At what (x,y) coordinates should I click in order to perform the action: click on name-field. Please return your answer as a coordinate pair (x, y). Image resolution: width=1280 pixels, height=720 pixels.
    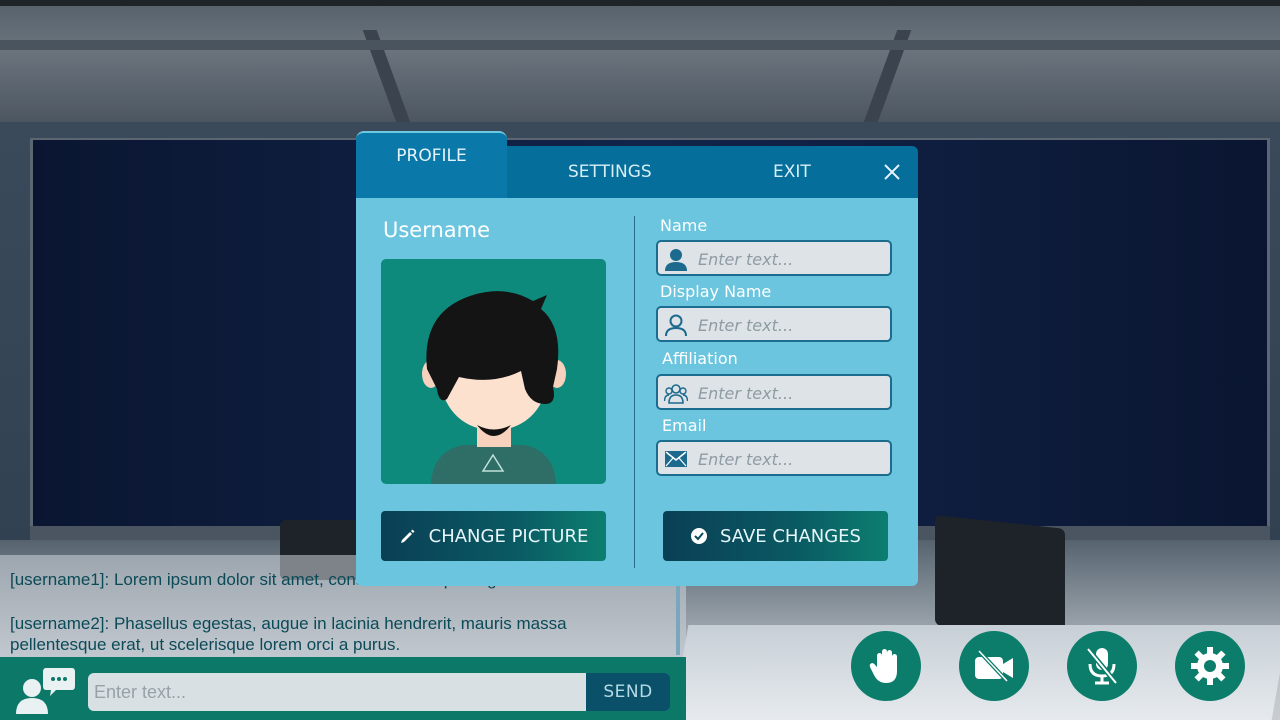
    Looking at the image, I should click on (774, 258).